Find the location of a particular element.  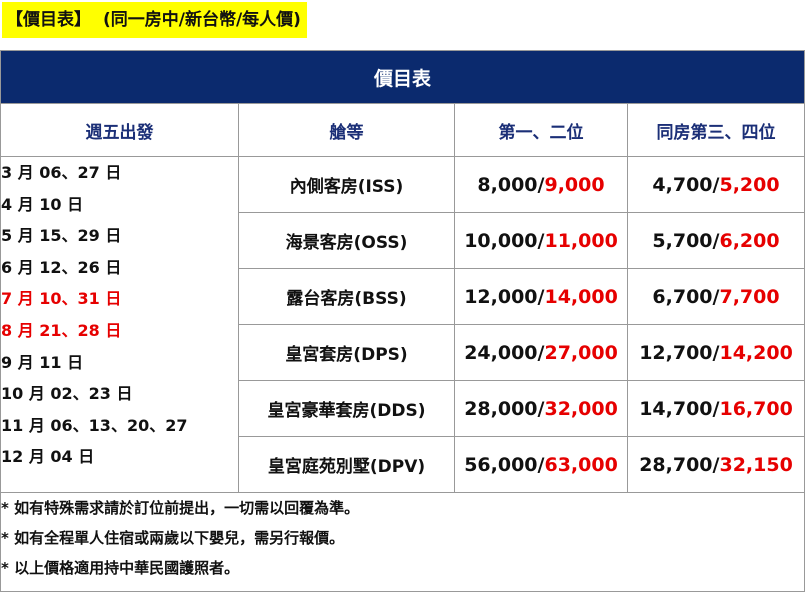

table-title: 價目表 is located at coordinates (403, 77).